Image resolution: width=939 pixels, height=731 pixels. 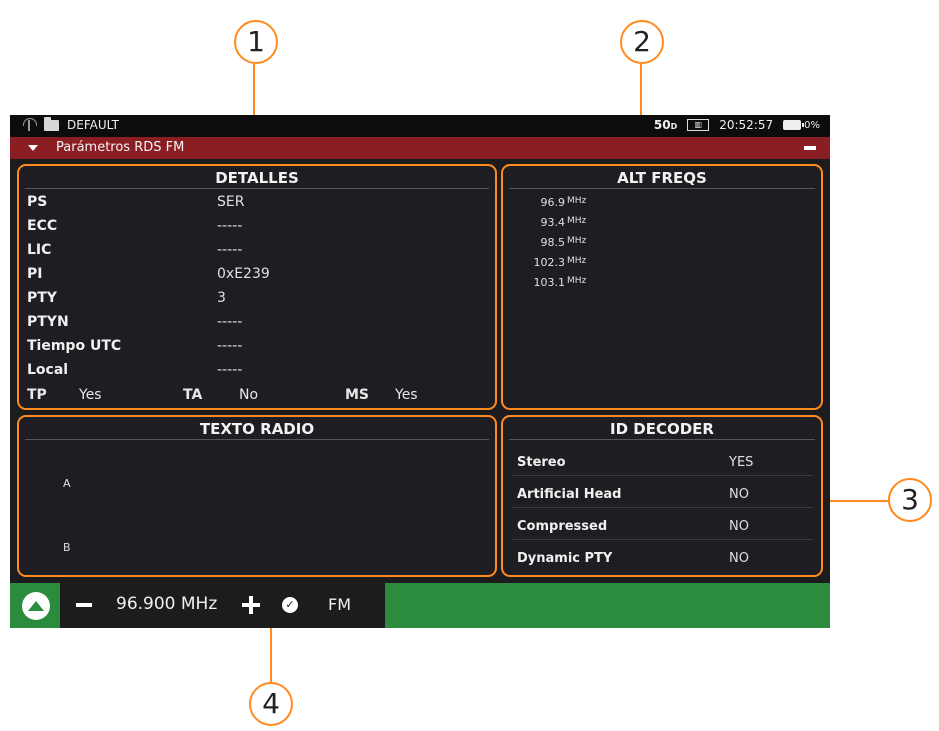 What do you see at coordinates (662, 188) in the screenshot?
I see `alt-freqs-divider` at bounding box center [662, 188].